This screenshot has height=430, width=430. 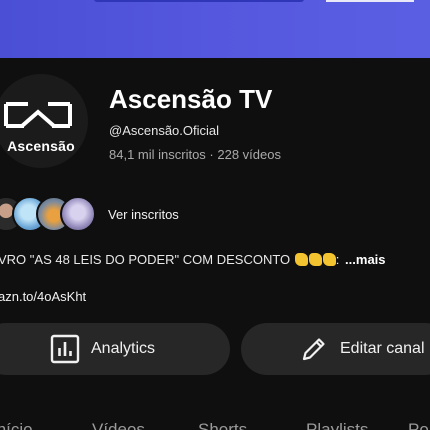 What do you see at coordinates (123, 348) in the screenshot?
I see `analytics-label: Analytics` at bounding box center [123, 348].